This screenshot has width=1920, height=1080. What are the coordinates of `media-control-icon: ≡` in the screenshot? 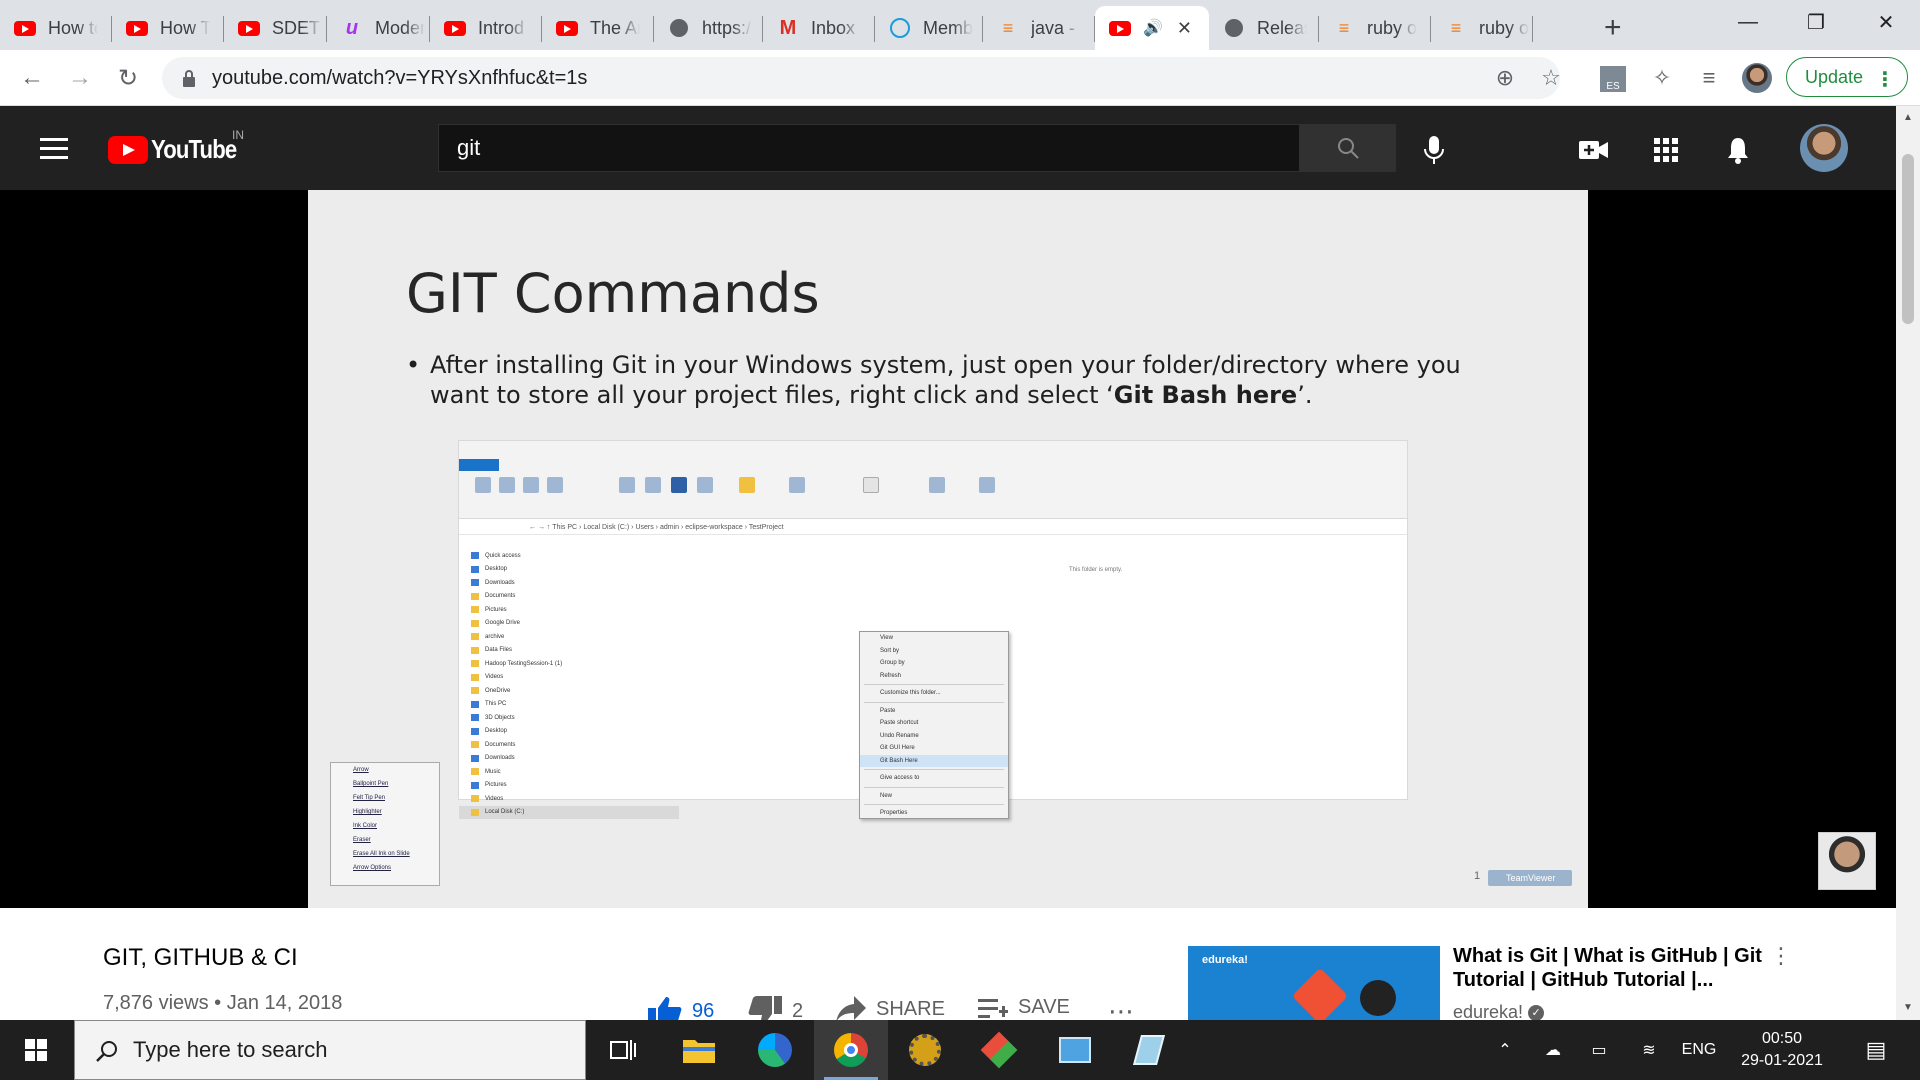 It's located at (1709, 78).